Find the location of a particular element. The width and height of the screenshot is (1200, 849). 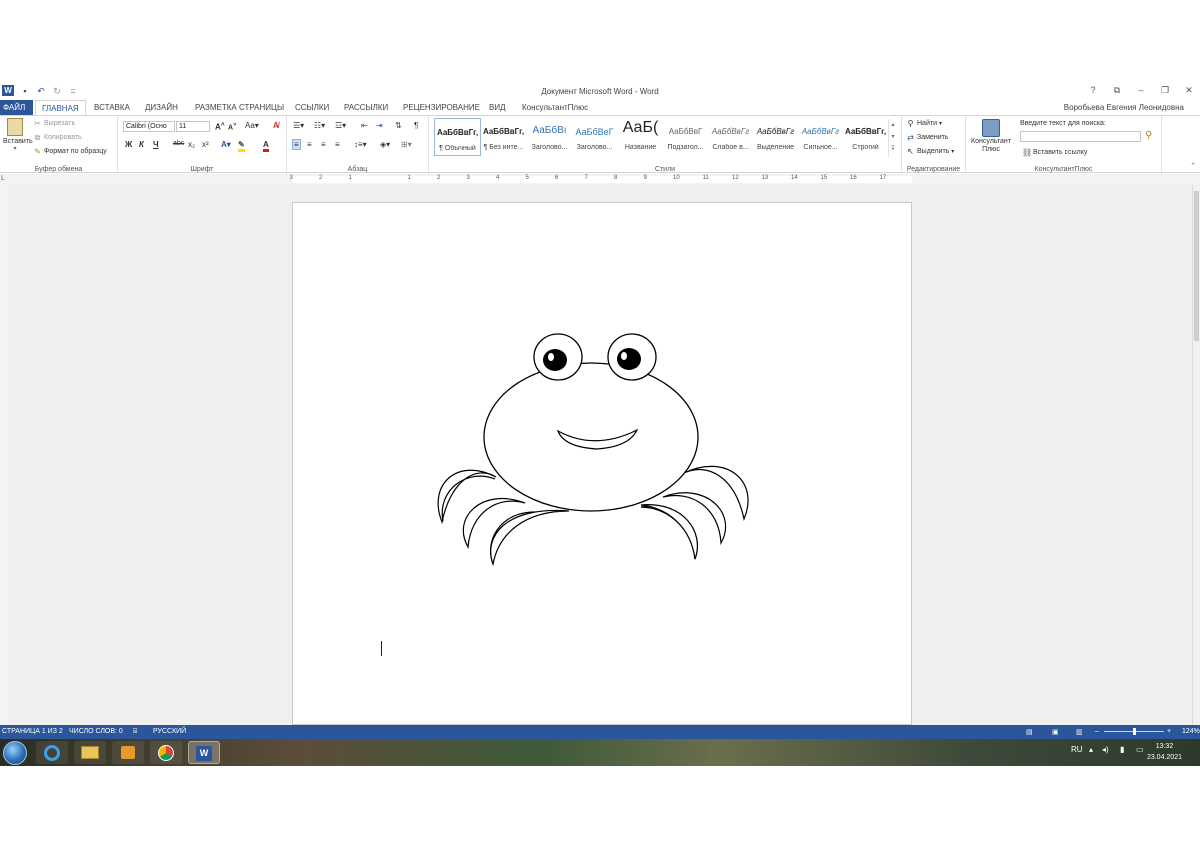

tab-view: ВИД is located at coordinates (497, 107).